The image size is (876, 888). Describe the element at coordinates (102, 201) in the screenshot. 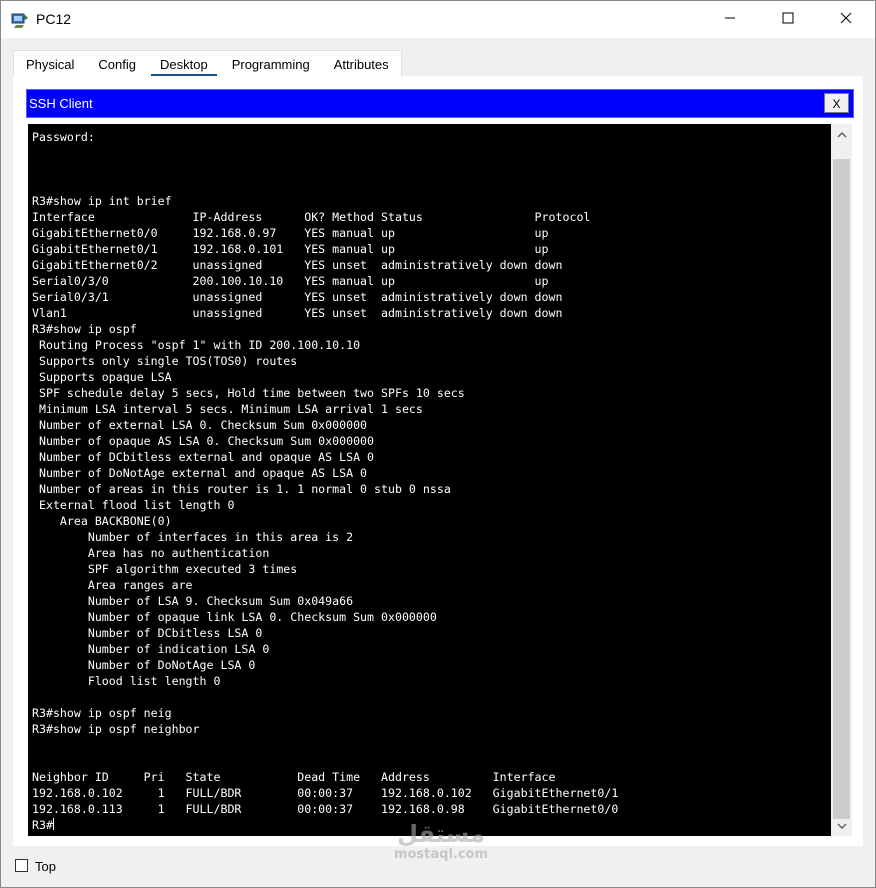

I see `terminal-line: R3#show ip int brief` at that location.